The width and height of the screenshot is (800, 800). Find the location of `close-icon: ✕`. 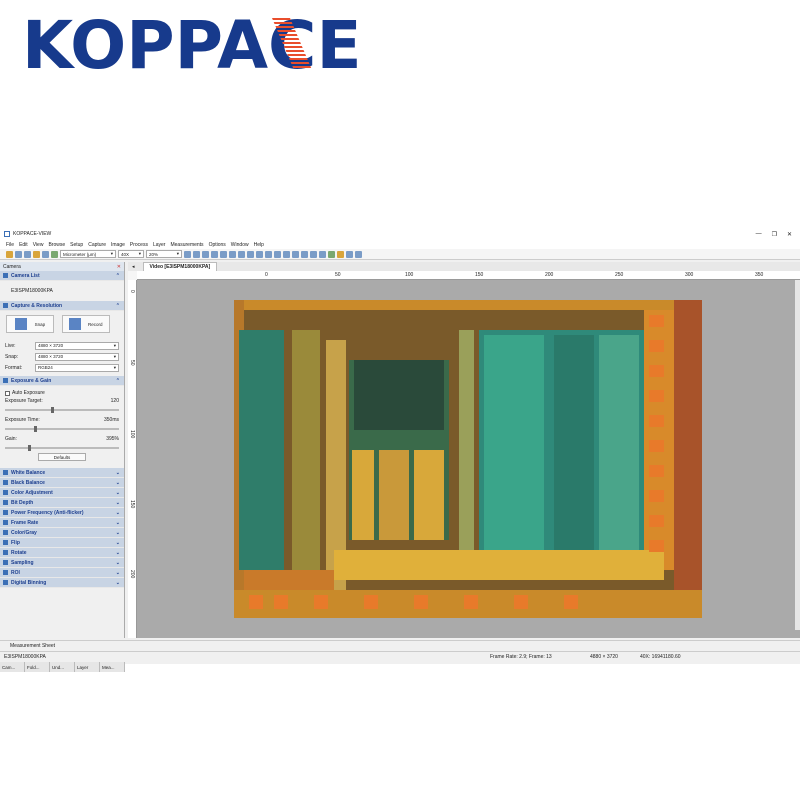

close-icon: ✕ is located at coordinates (119, 267).